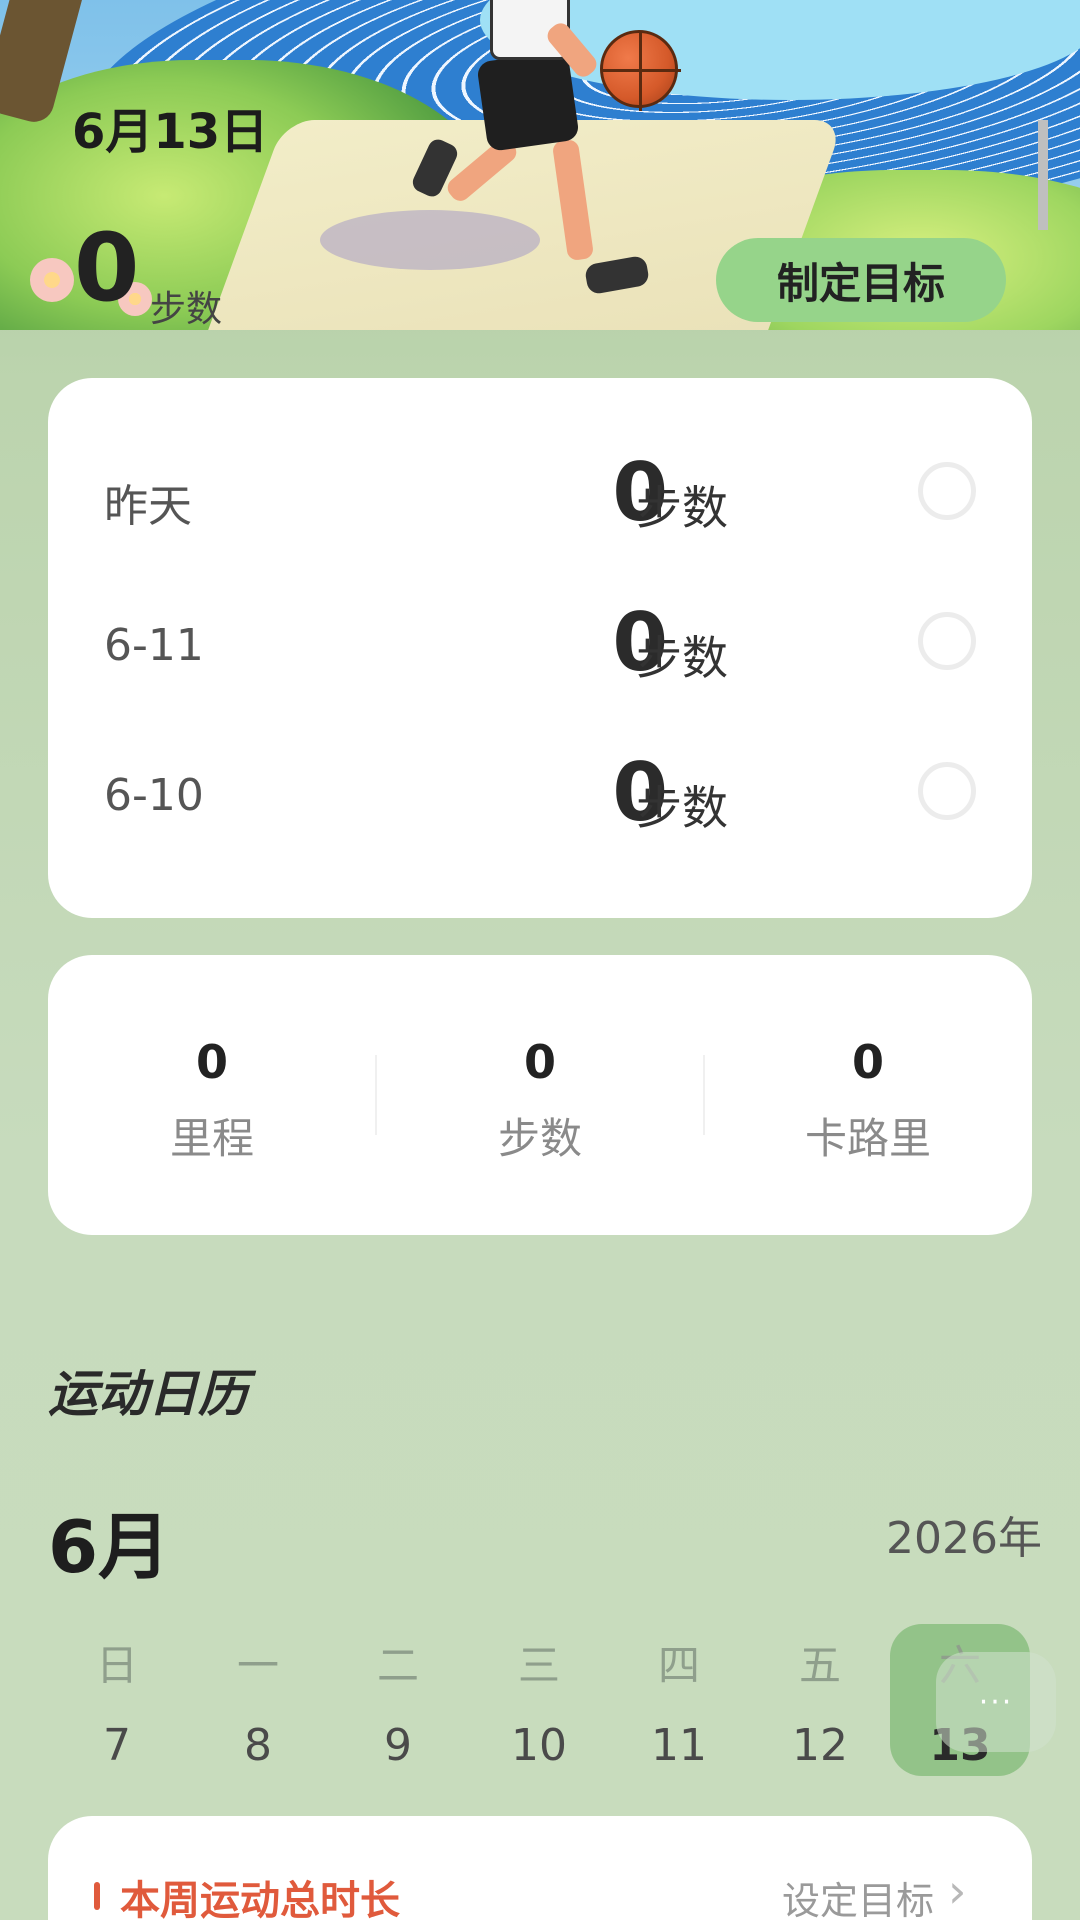  What do you see at coordinates (148, 1394) in the screenshot?
I see `calendar-section-title: 运动日历` at bounding box center [148, 1394].